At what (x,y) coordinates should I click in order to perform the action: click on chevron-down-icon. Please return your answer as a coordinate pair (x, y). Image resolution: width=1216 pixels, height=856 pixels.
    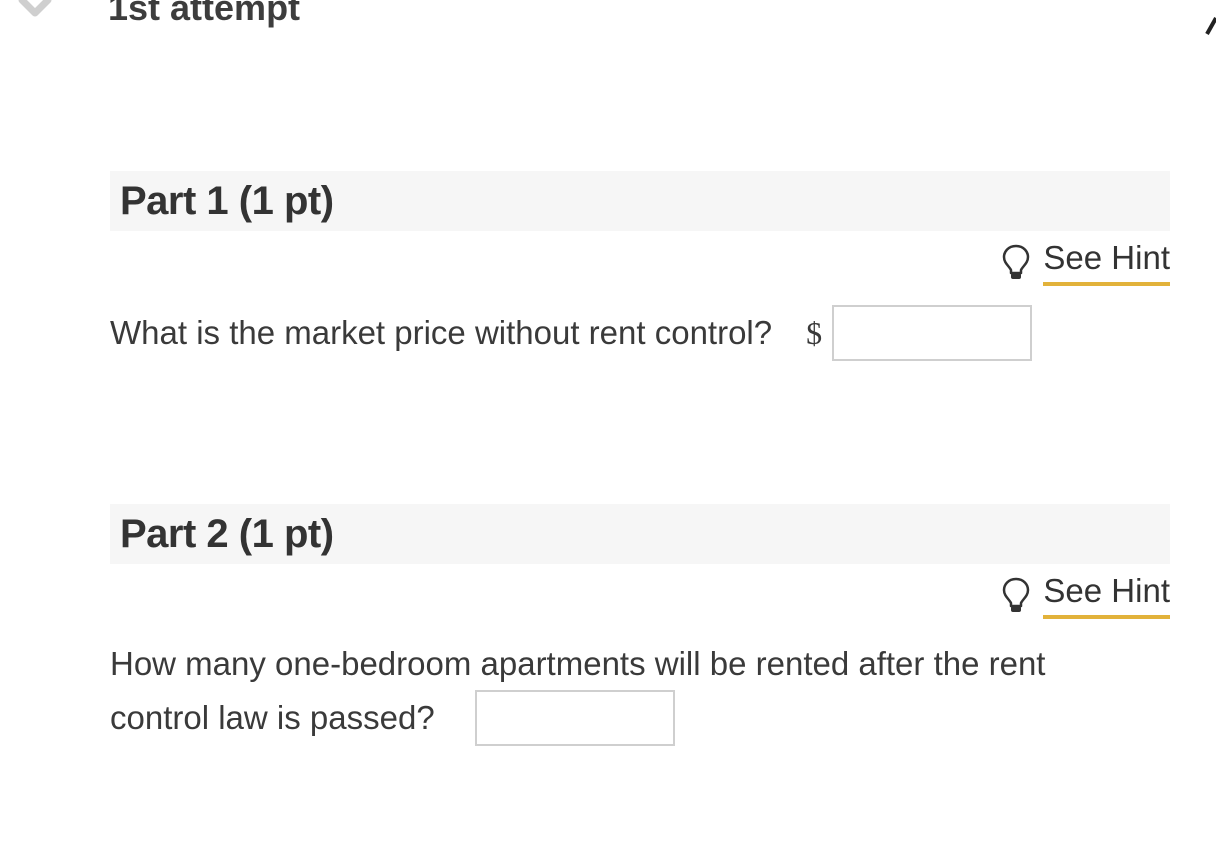
    Looking at the image, I should click on (35, 9).